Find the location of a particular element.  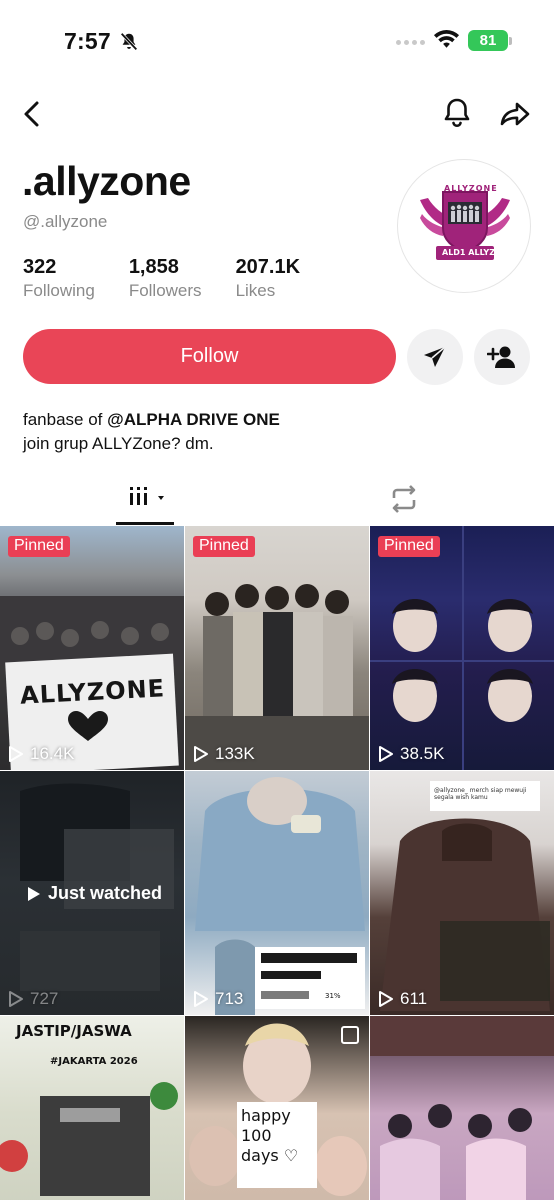

repost-icon is located at coordinates (404, 499).